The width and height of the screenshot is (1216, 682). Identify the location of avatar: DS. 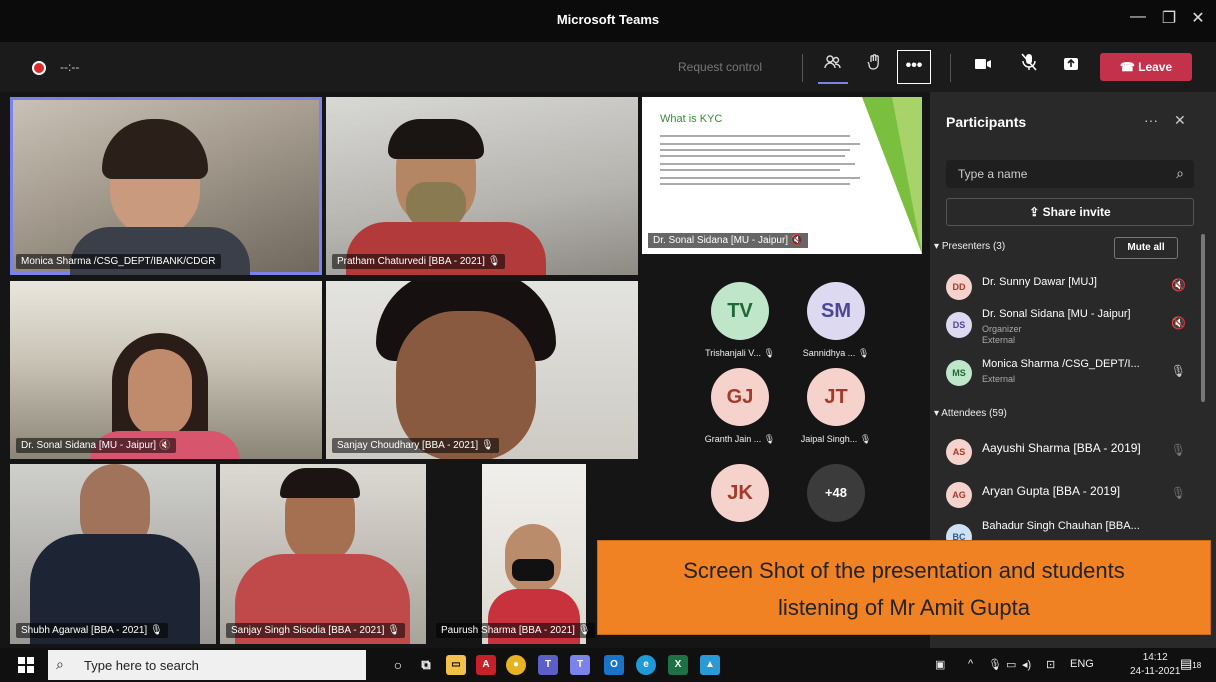
(959, 325).